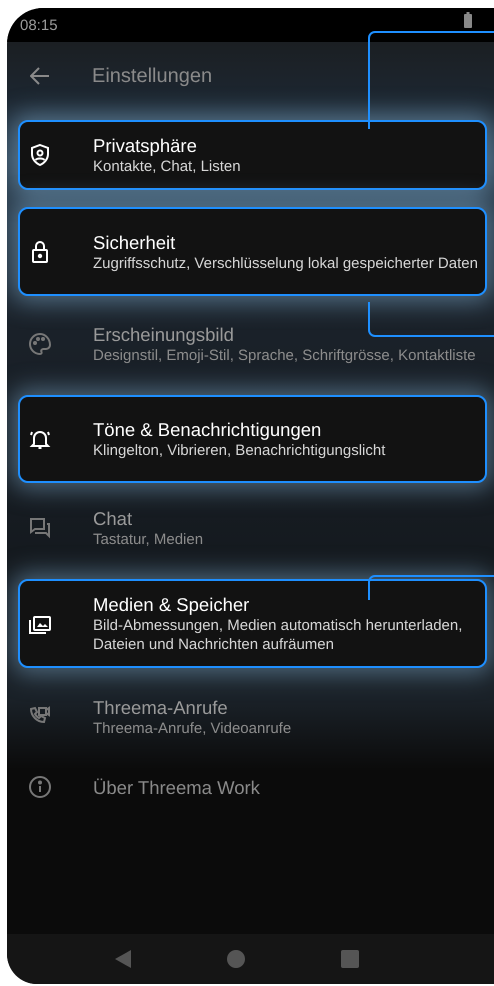 This screenshot has width=494, height=986. Describe the element at coordinates (468, 20) in the screenshot. I see `battery-icon` at that location.